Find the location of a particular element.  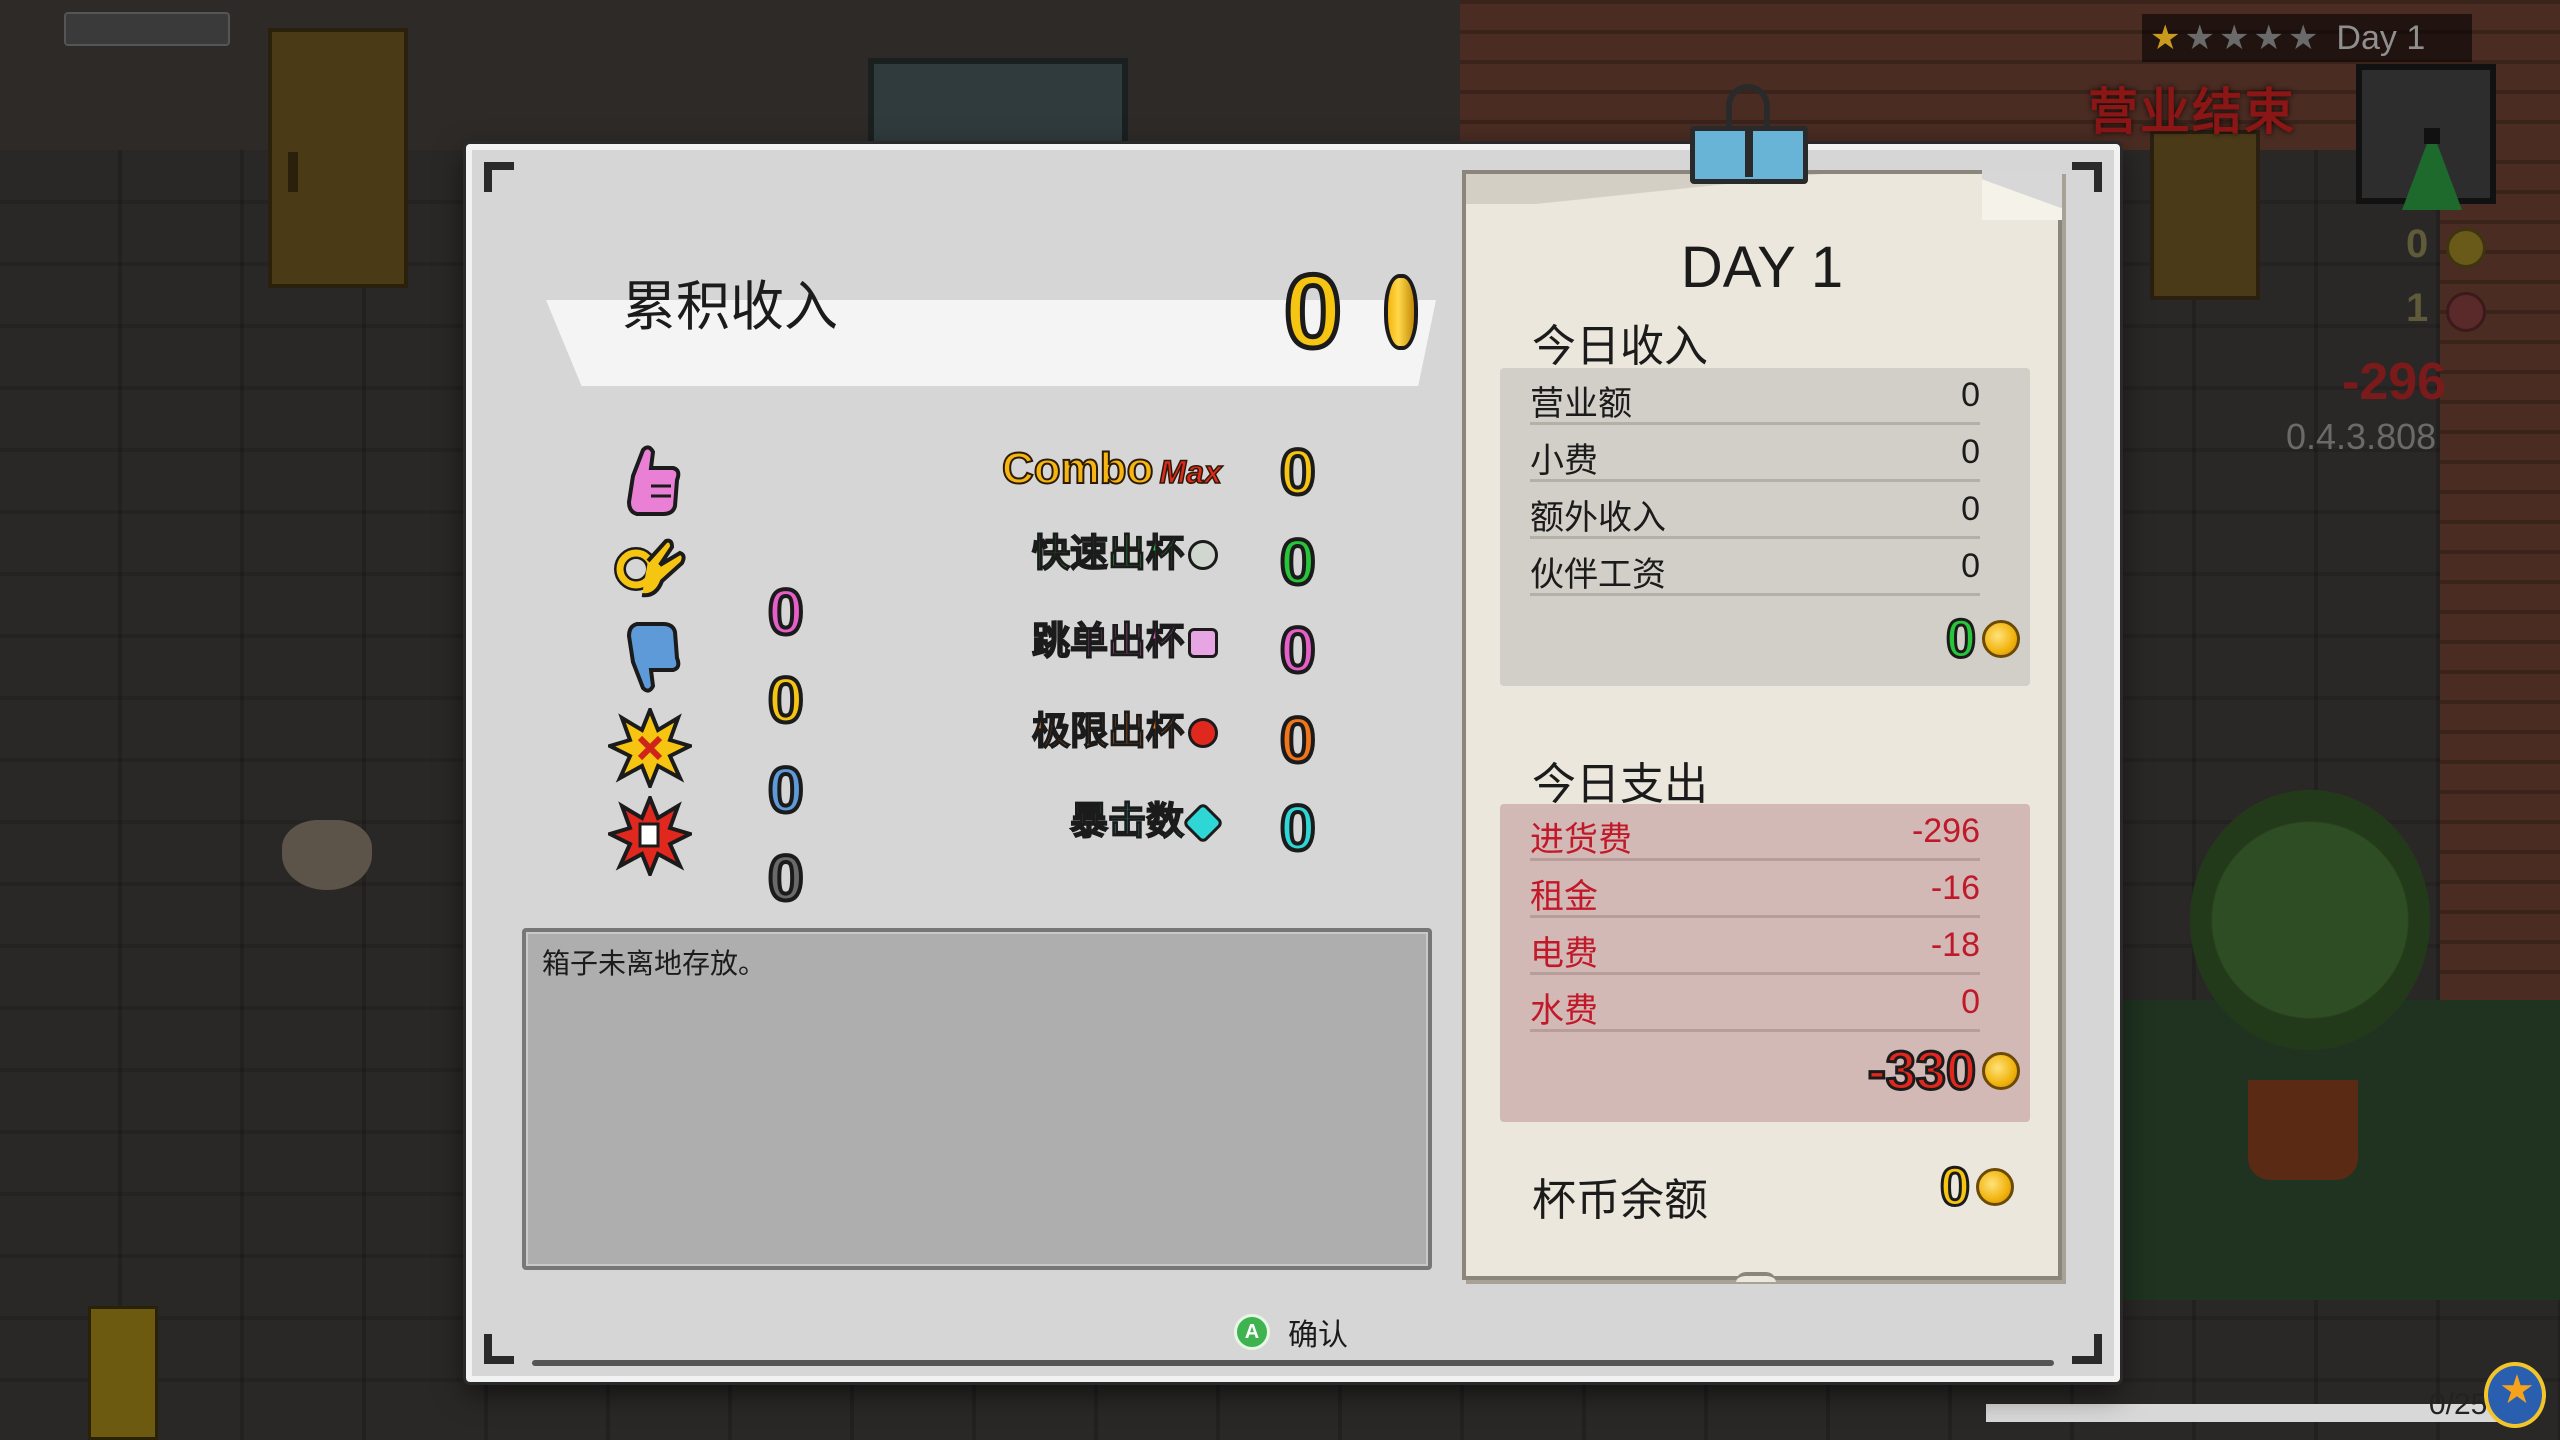

vending-machine is located at coordinates (2205, 215).